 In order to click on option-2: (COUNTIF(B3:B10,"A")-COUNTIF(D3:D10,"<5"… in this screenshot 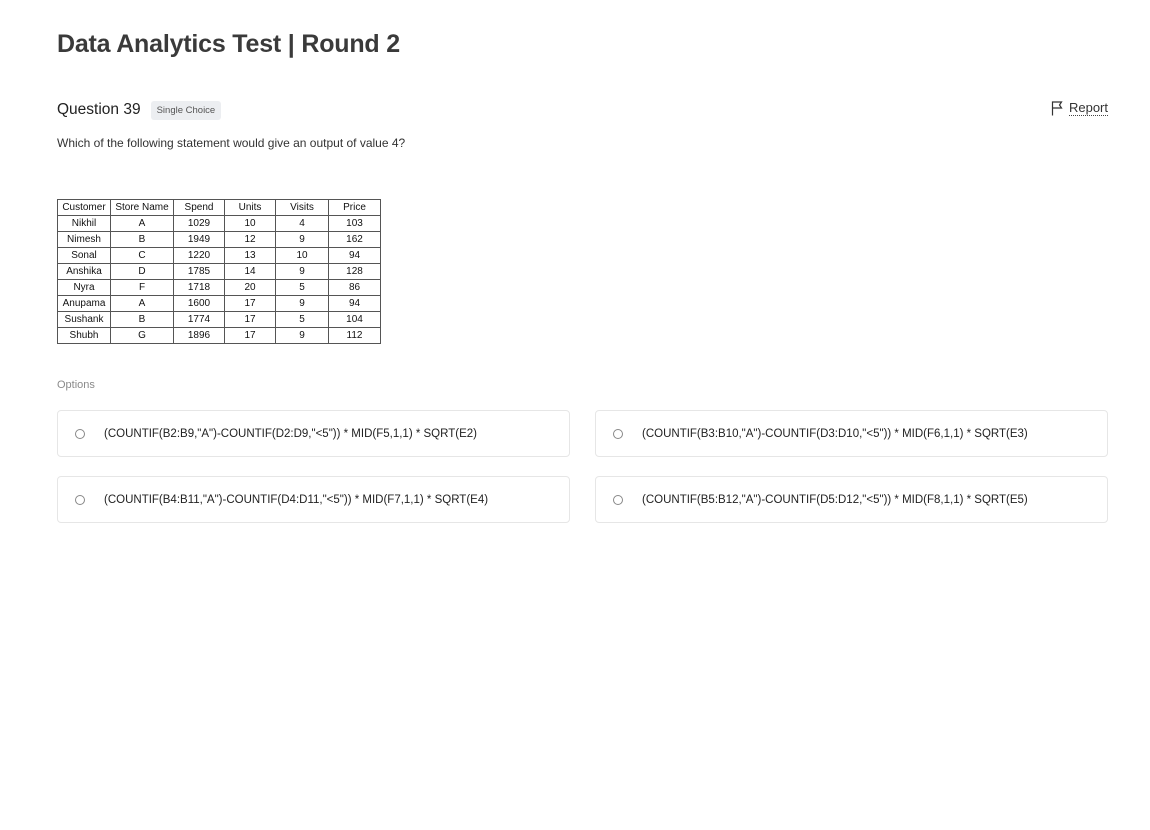, I will do `click(851, 433)`.